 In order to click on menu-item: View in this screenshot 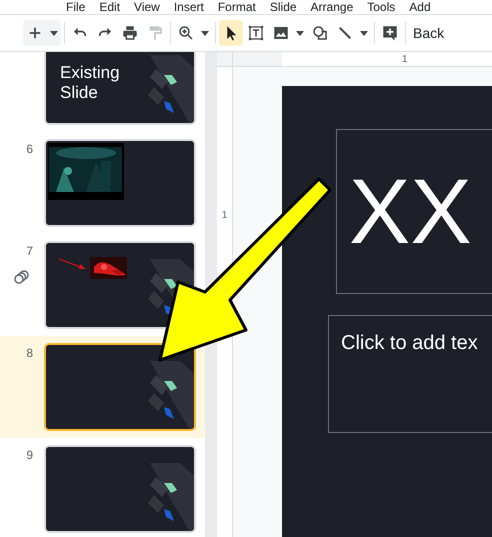, I will do `click(147, 7)`.